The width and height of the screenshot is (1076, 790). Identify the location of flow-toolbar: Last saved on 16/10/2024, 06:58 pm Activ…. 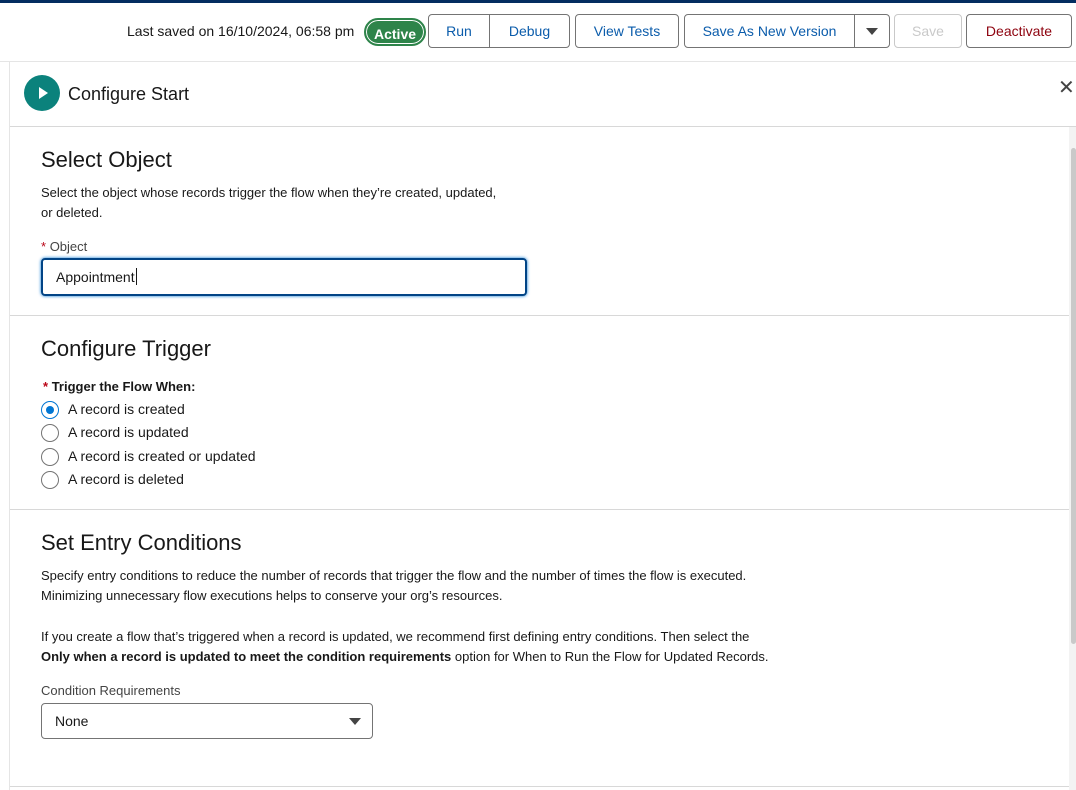
(538, 32).